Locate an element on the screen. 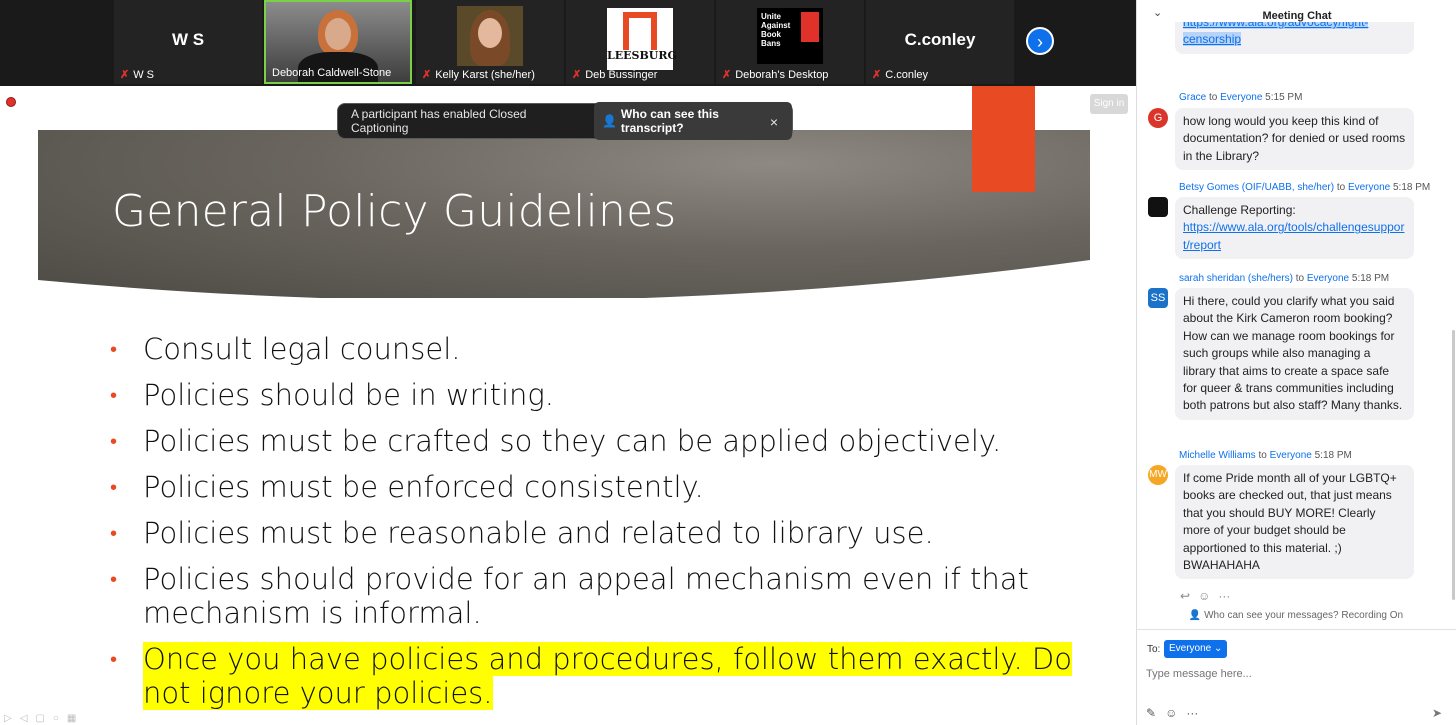 This screenshot has height=725, width=1456. next-page-button: › is located at coordinates (1040, 41).